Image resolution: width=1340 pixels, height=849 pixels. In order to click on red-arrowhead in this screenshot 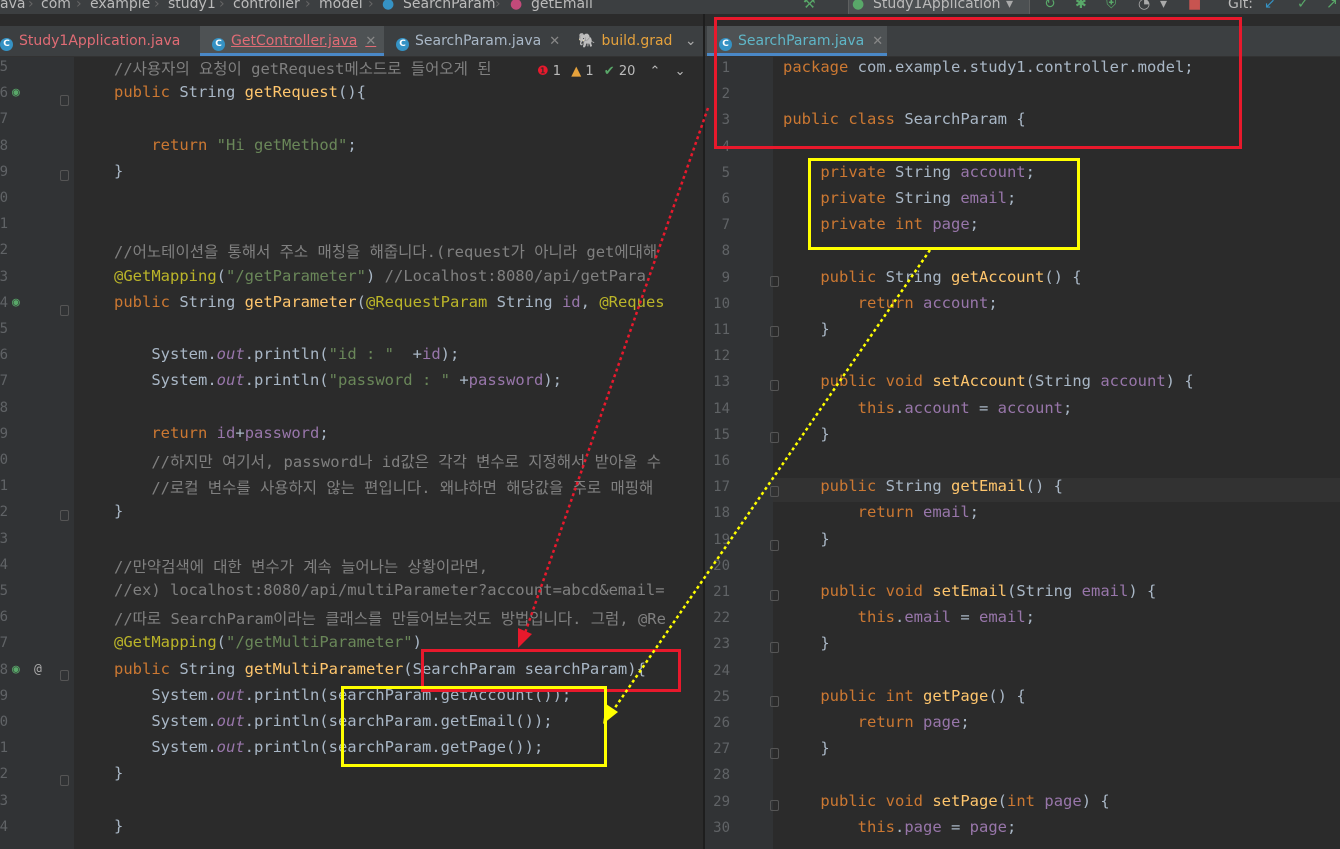, I will do `click(525, 638)`.